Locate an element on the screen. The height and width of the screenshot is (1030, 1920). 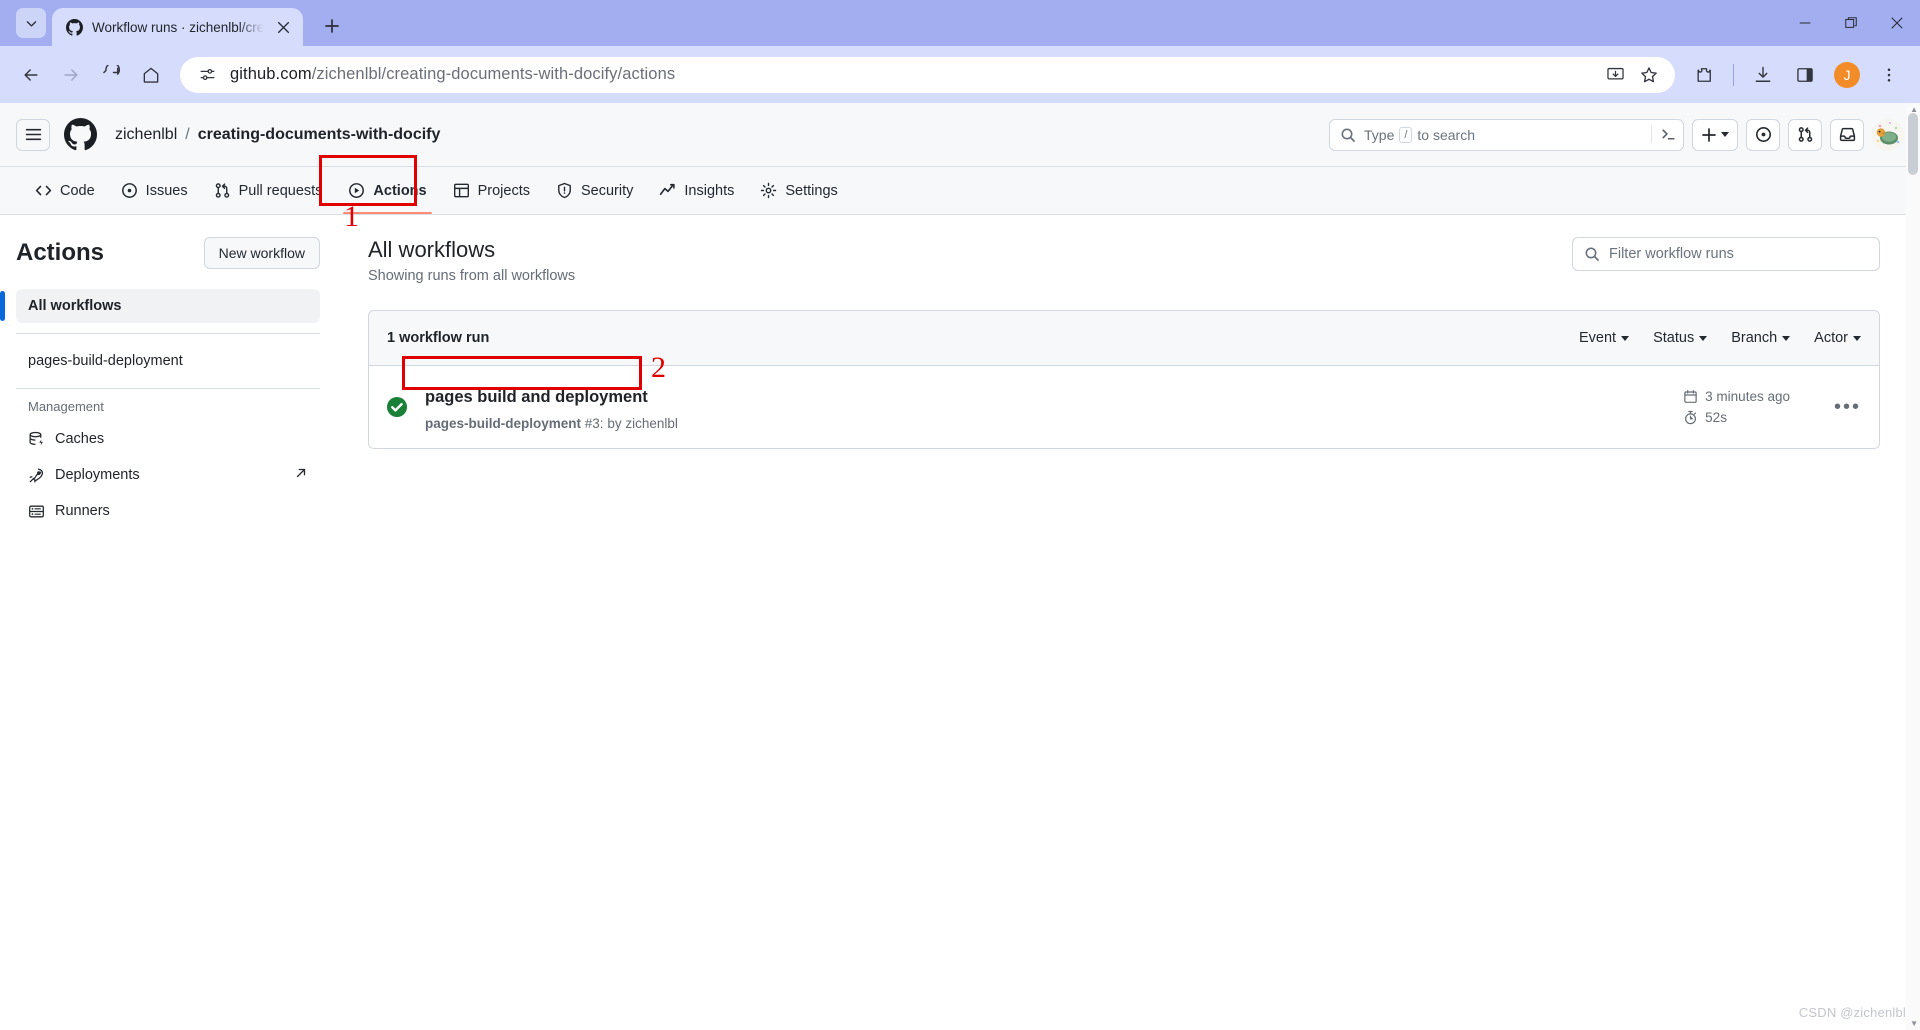
forward-arrow-icon is located at coordinates (71, 74).